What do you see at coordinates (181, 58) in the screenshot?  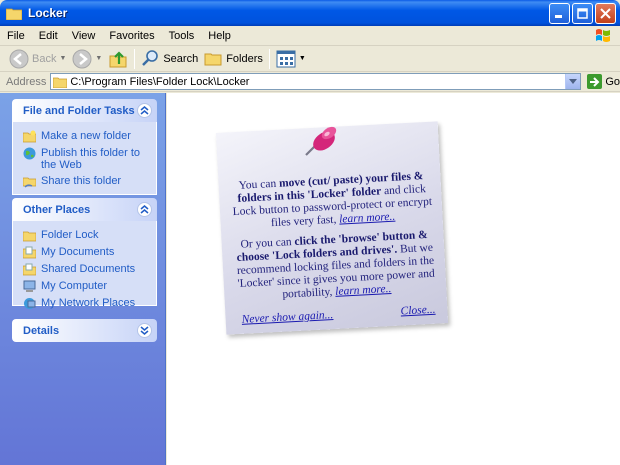 I see `search-label: Search` at bounding box center [181, 58].